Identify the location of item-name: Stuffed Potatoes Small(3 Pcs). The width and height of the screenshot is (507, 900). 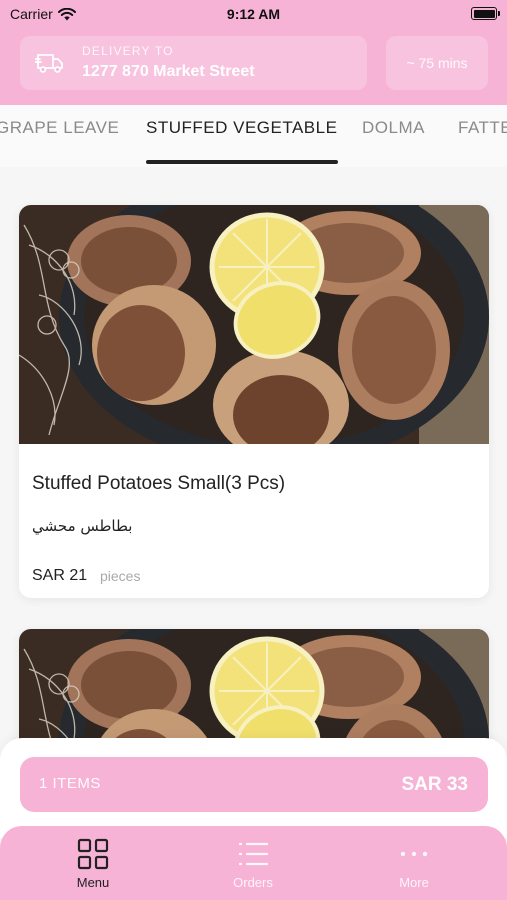
(159, 483).